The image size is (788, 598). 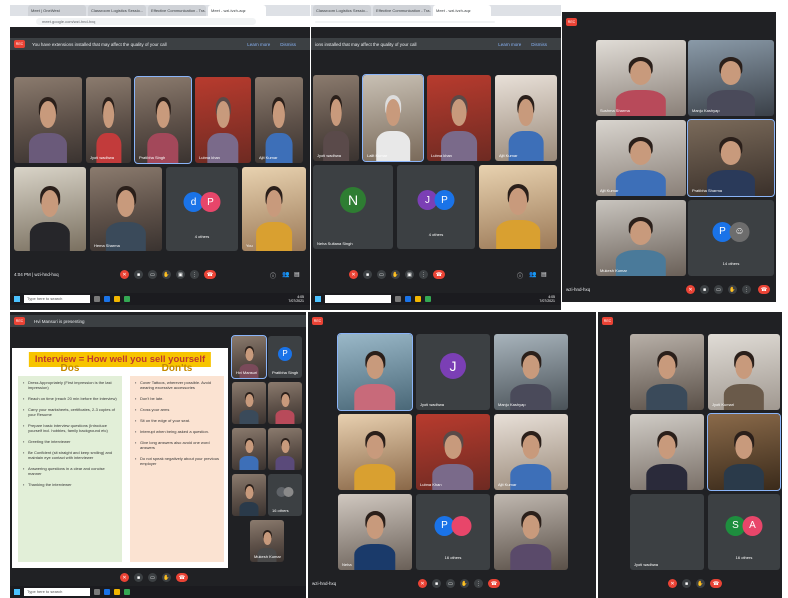 What do you see at coordinates (453, 532) in the screenshot?
I see `others-tile: P 16 others` at bounding box center [453, 532].